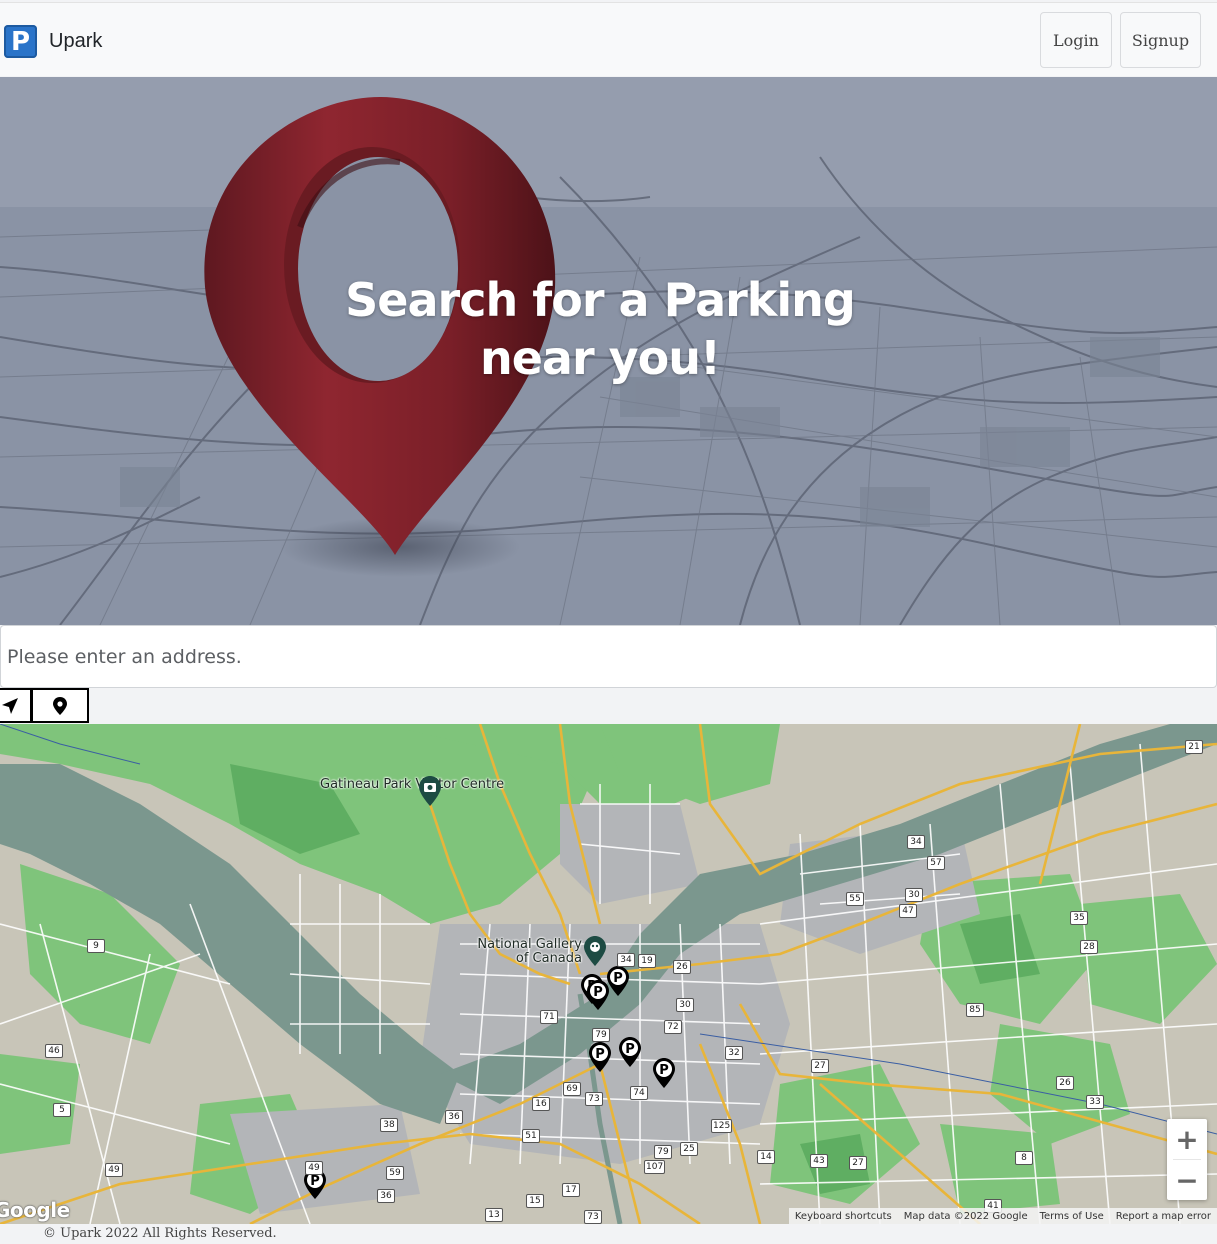 The height and width of the screenshot is (1244, 1217). Describe the element at coordinates (389, 1125) in the screenshot. I see `route-shield: 38` at that location.